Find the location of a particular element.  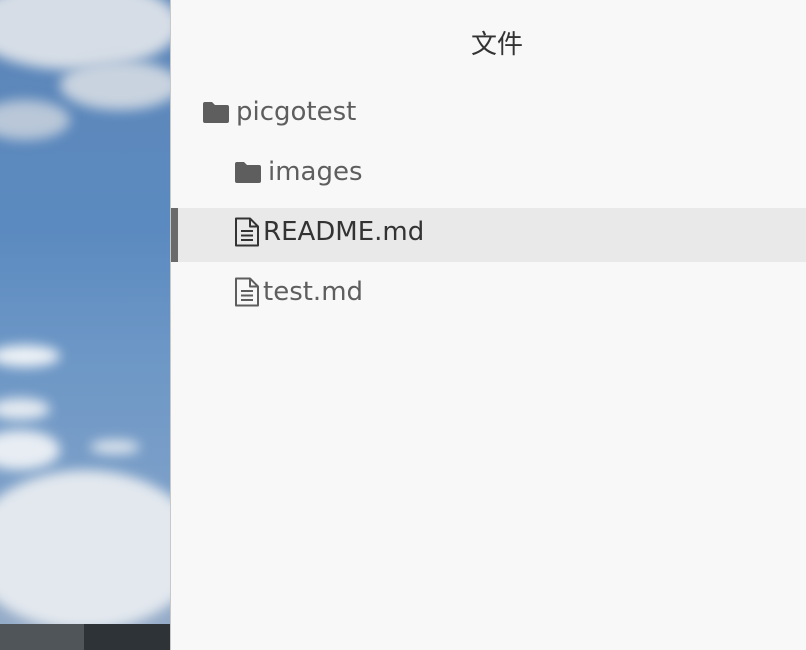

tree-item-label: test.md is located at coordinates (313, 292).